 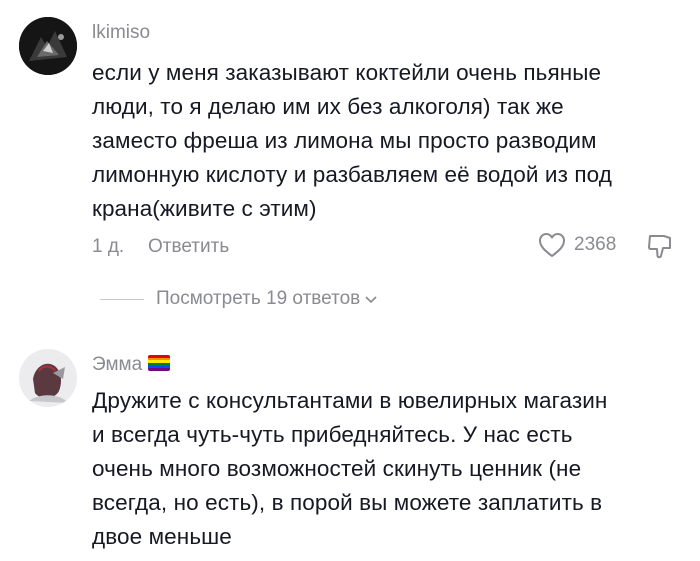 I want to click on chevron-down-icon, so click(x=371, y=300).